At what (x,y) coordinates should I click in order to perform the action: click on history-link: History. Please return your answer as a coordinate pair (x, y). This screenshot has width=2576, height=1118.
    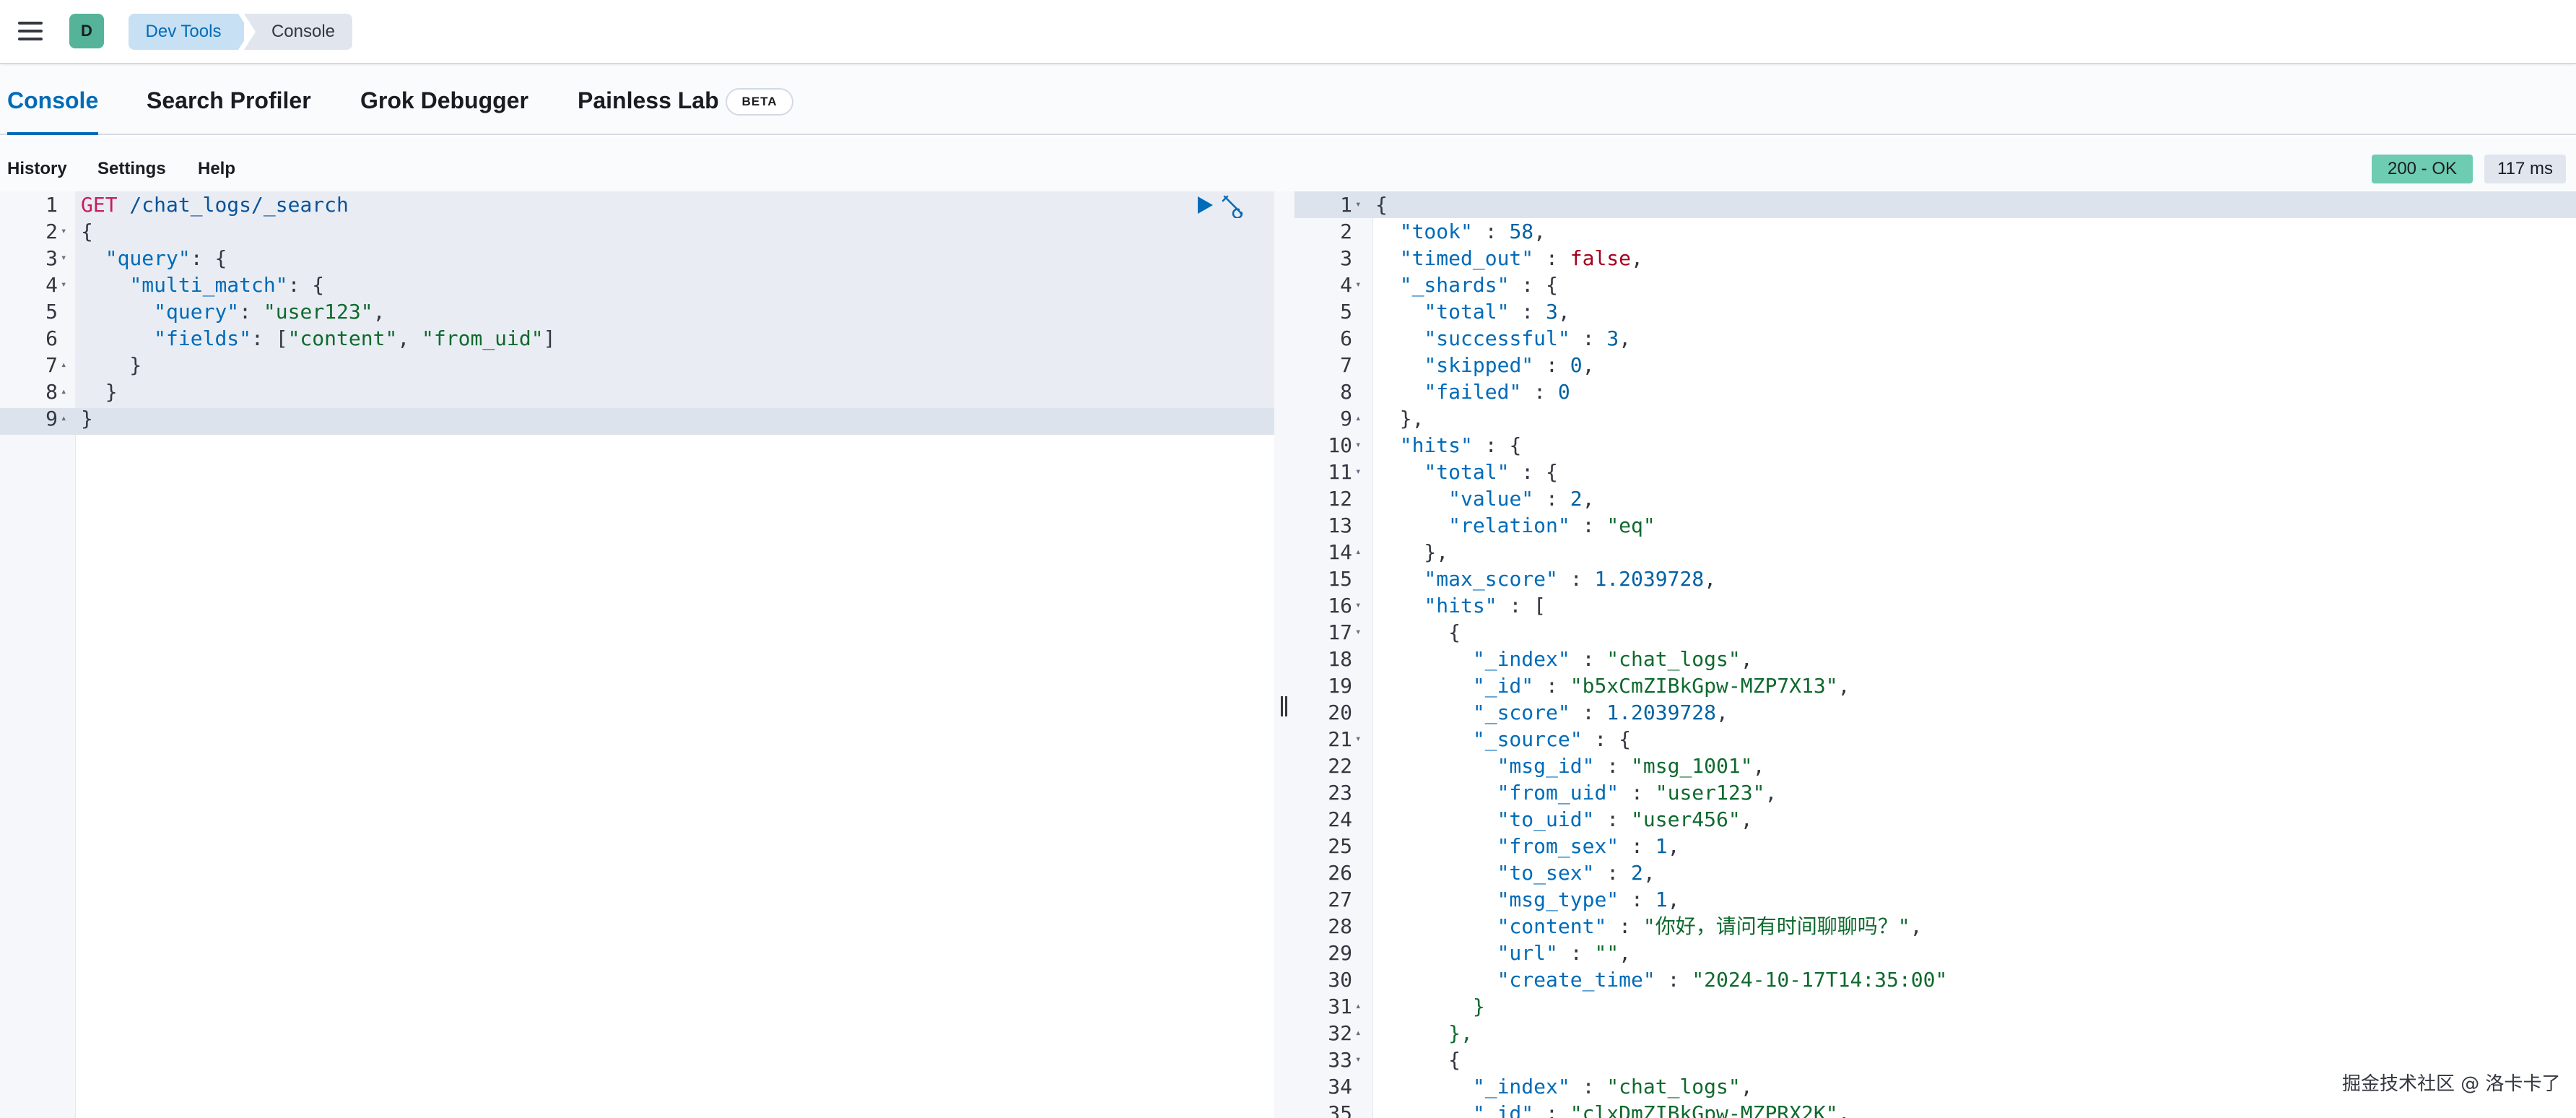
    Looking at the image, I should click on (37, 163).